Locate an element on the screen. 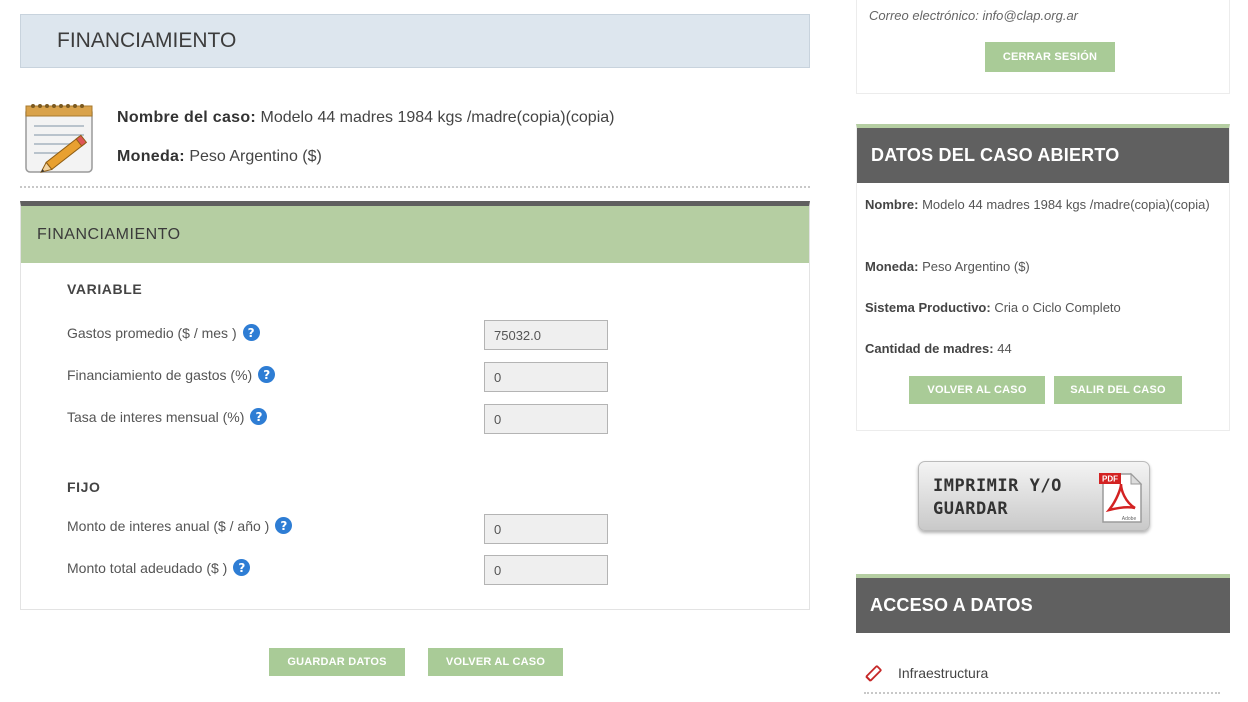 This screenshot has width=1248, height=702. open-case-mothers-label: Cantidad de madres: is located at coordinates (929, 348).